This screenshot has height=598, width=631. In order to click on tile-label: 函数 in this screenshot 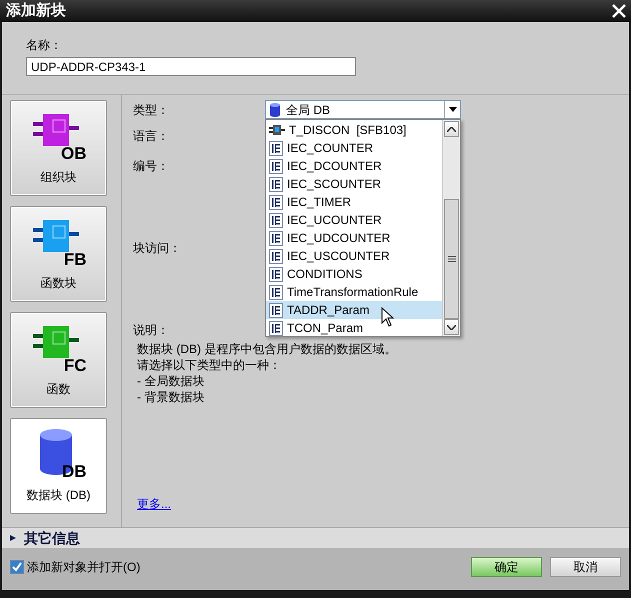, I will do `click(58, 389)`.